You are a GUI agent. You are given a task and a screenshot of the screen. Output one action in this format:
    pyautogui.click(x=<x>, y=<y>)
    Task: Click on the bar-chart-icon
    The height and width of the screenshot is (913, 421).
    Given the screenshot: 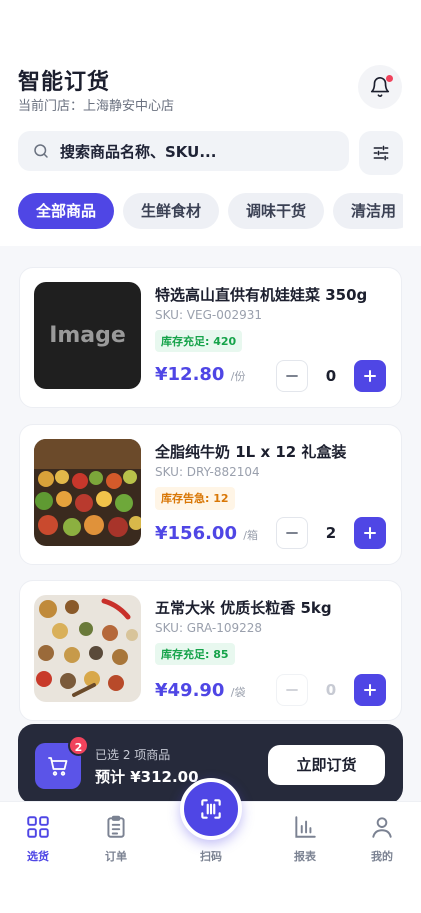 What is the action you would take?
    pyautogui.click(x=305, y=827)
    